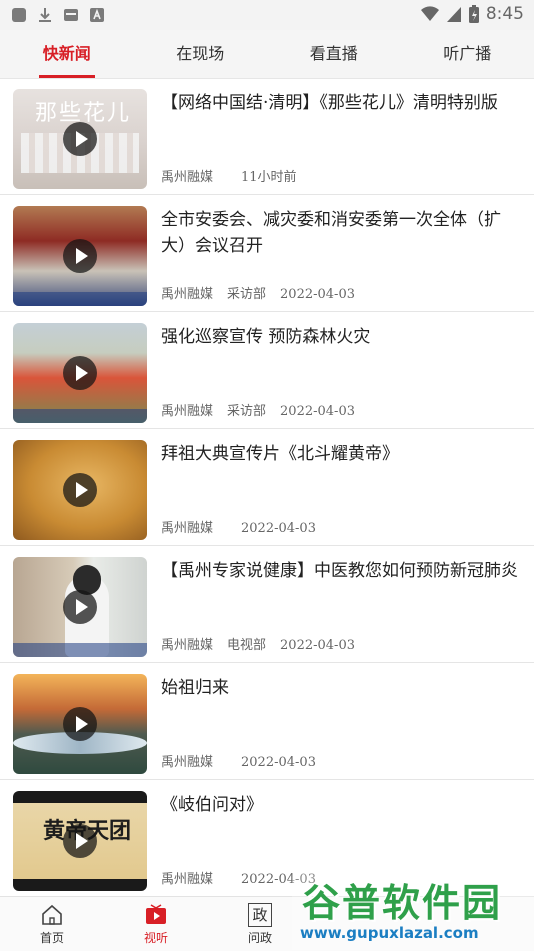 This screenshot has height=951, width=534. I want to click on nav-video: 视听, so click(156, 924).